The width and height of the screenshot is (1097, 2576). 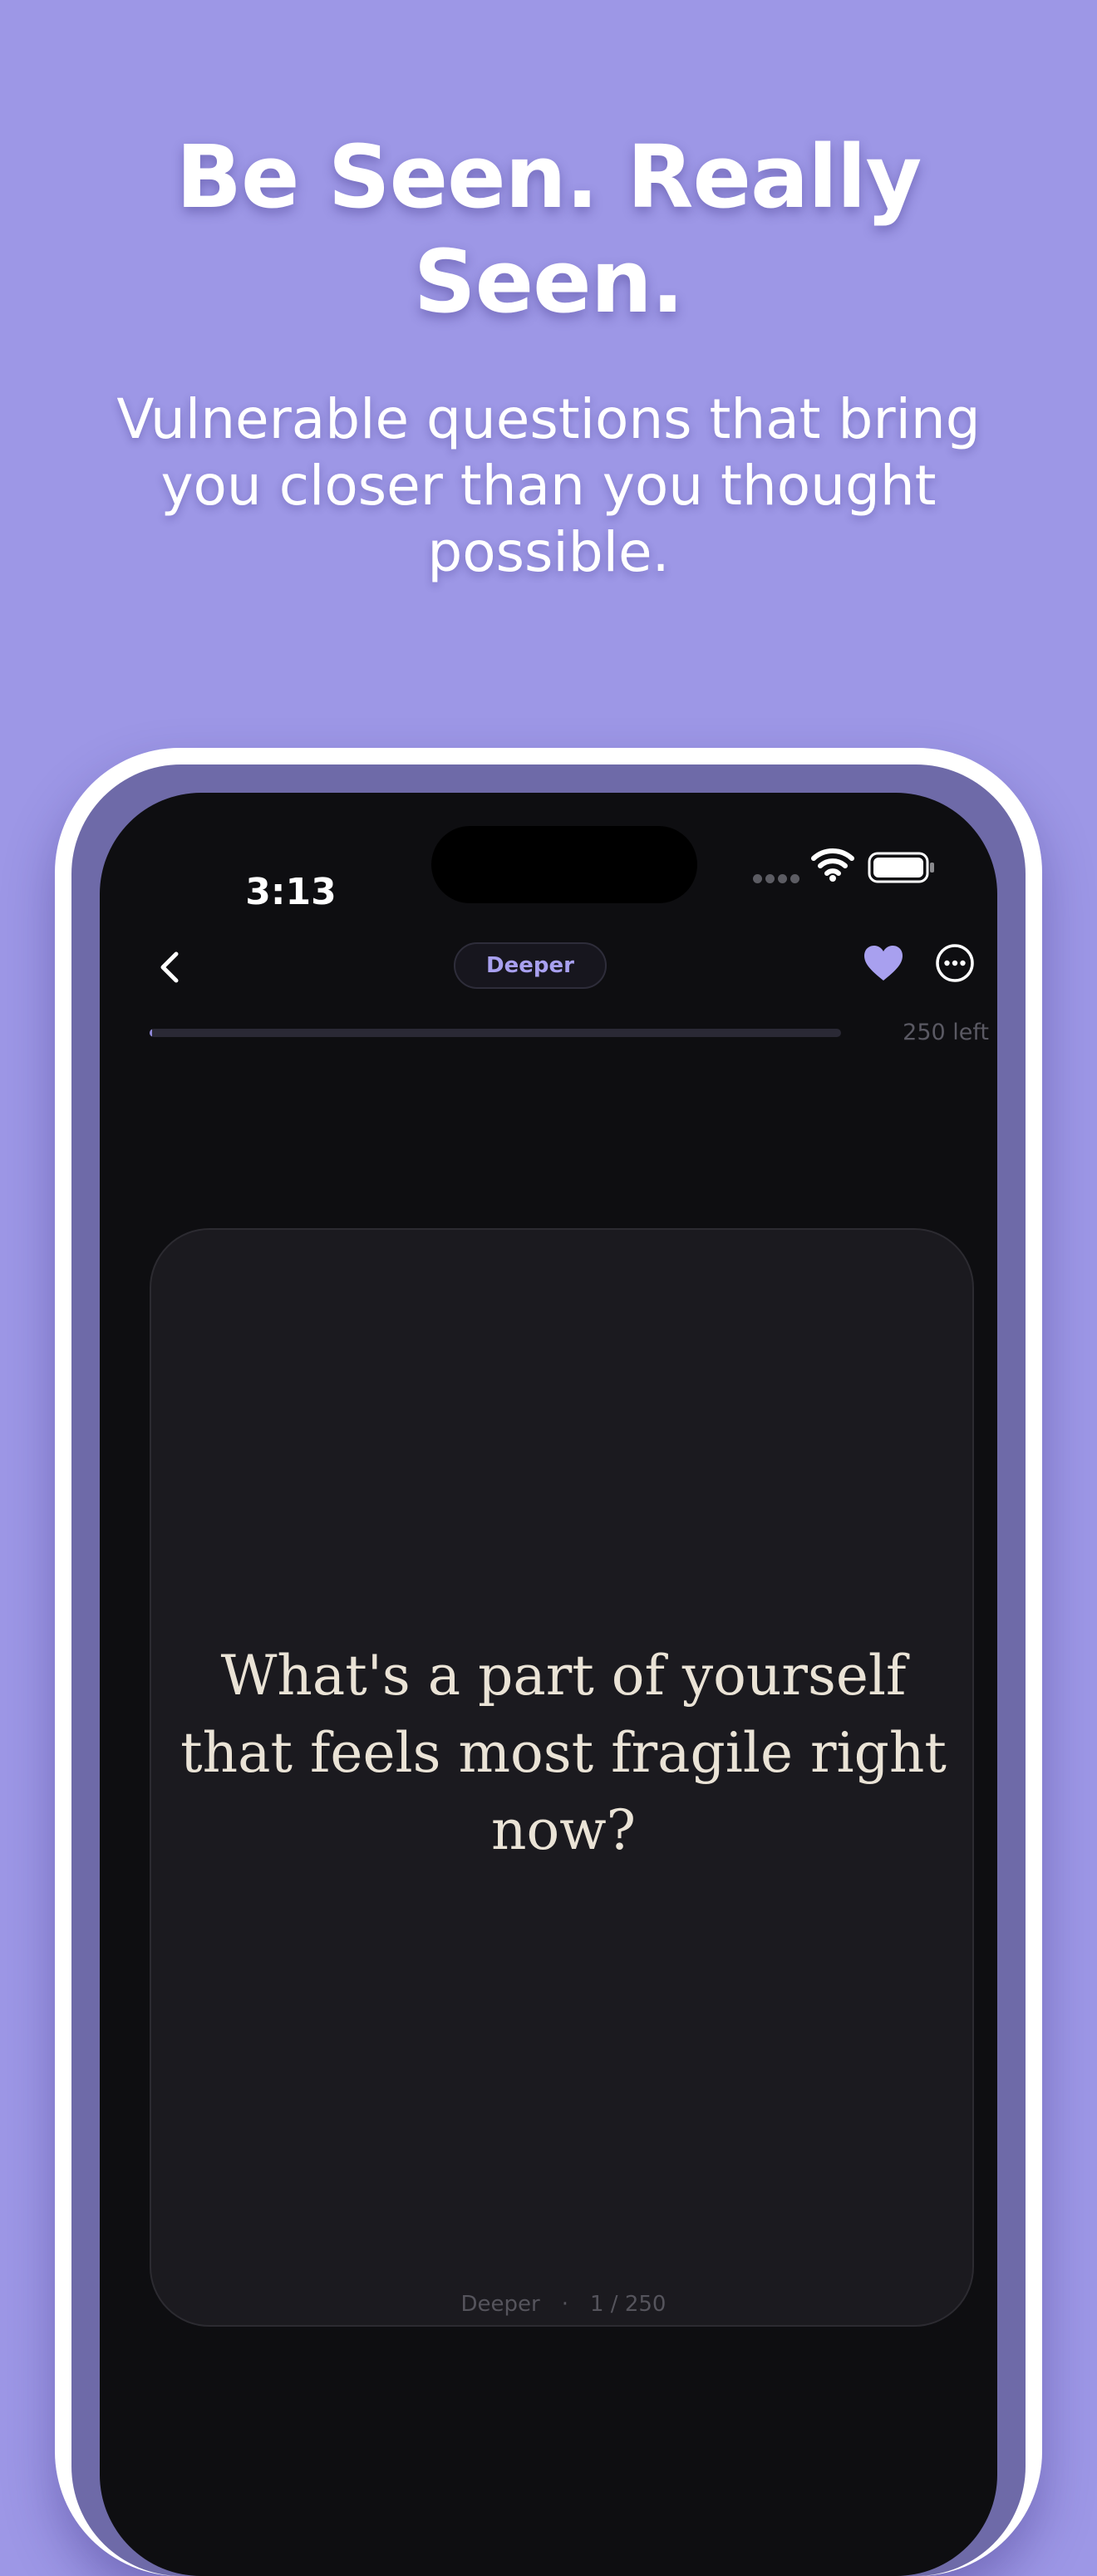 I want to click on remaining-count: 250 left, so click(x=946, y=1032).